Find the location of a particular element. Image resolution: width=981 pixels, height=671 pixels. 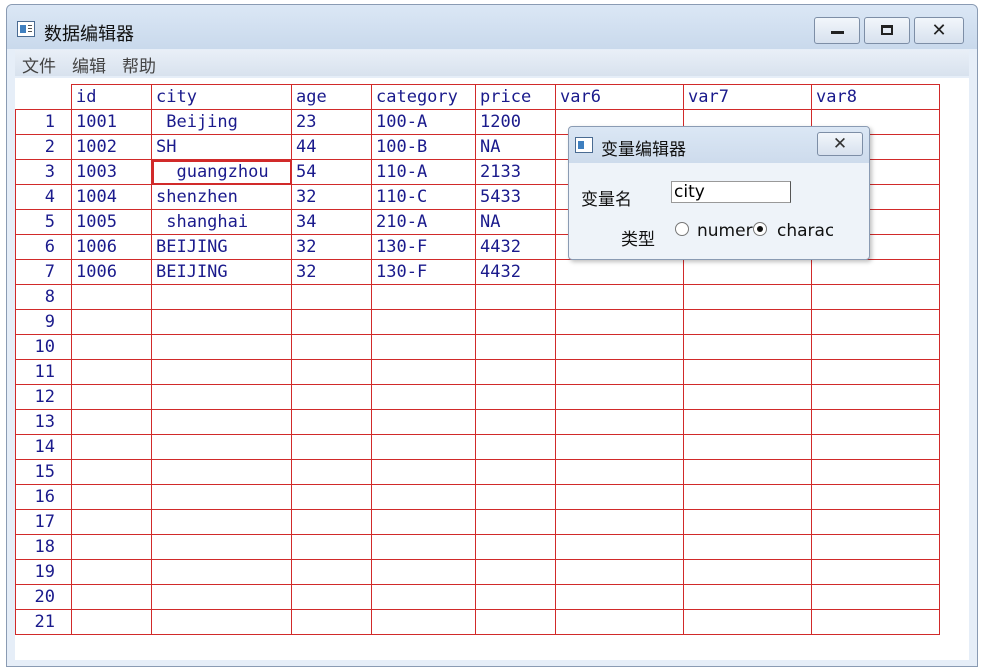

grid-cell-id: 1006 is located at coordinates (111, 247).